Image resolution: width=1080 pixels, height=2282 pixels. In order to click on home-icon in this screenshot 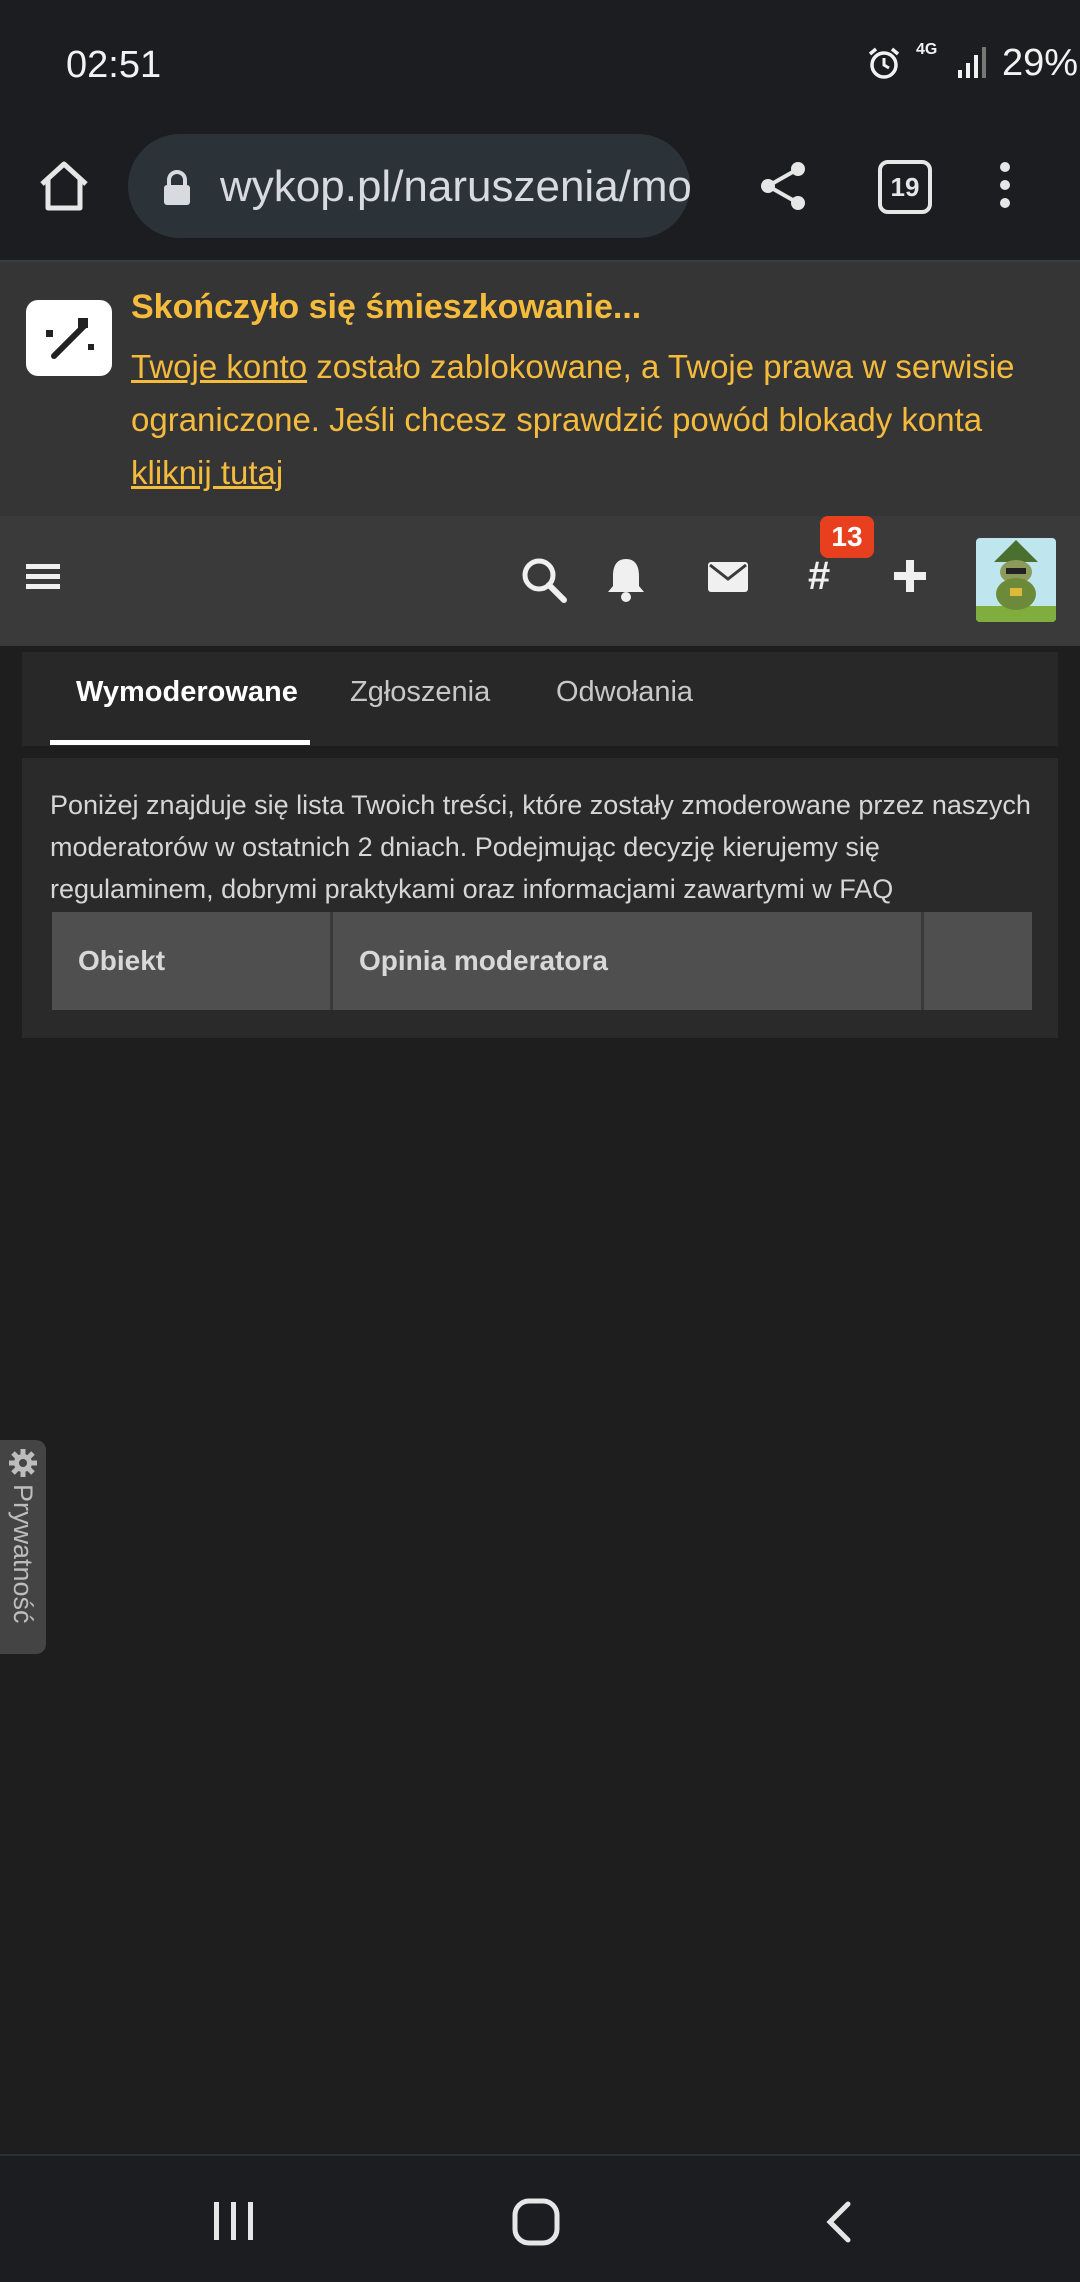, I will do `click(64, 186)`.